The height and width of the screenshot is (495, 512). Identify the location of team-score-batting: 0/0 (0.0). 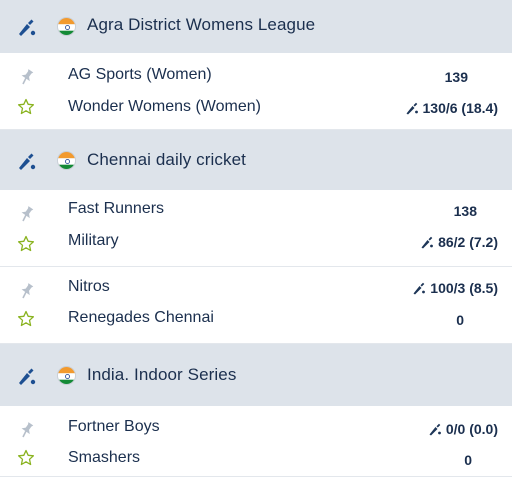
(463, 429).